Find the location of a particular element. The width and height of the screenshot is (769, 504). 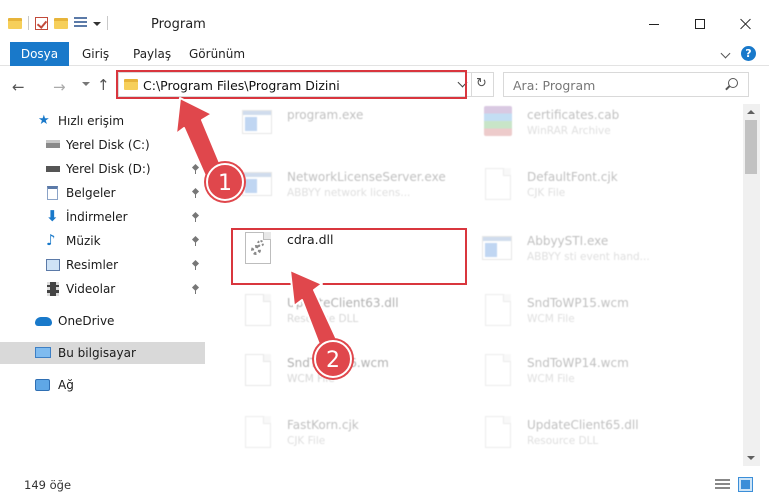

new-folder-icon is located at coordinates (61, 23).